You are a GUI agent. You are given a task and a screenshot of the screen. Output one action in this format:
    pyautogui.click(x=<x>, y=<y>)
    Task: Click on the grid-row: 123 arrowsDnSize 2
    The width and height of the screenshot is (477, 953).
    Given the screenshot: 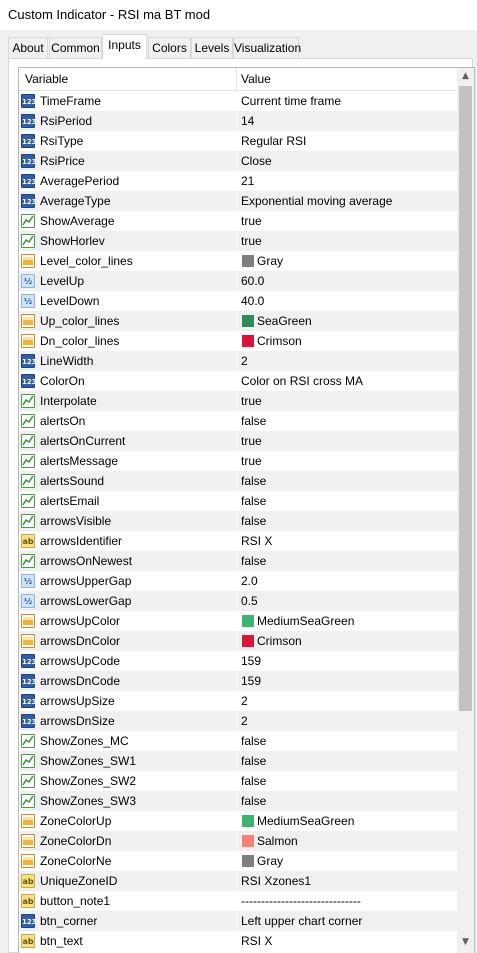 What is the action you would take?
    pyautogui.click(x=238, y=721)
    